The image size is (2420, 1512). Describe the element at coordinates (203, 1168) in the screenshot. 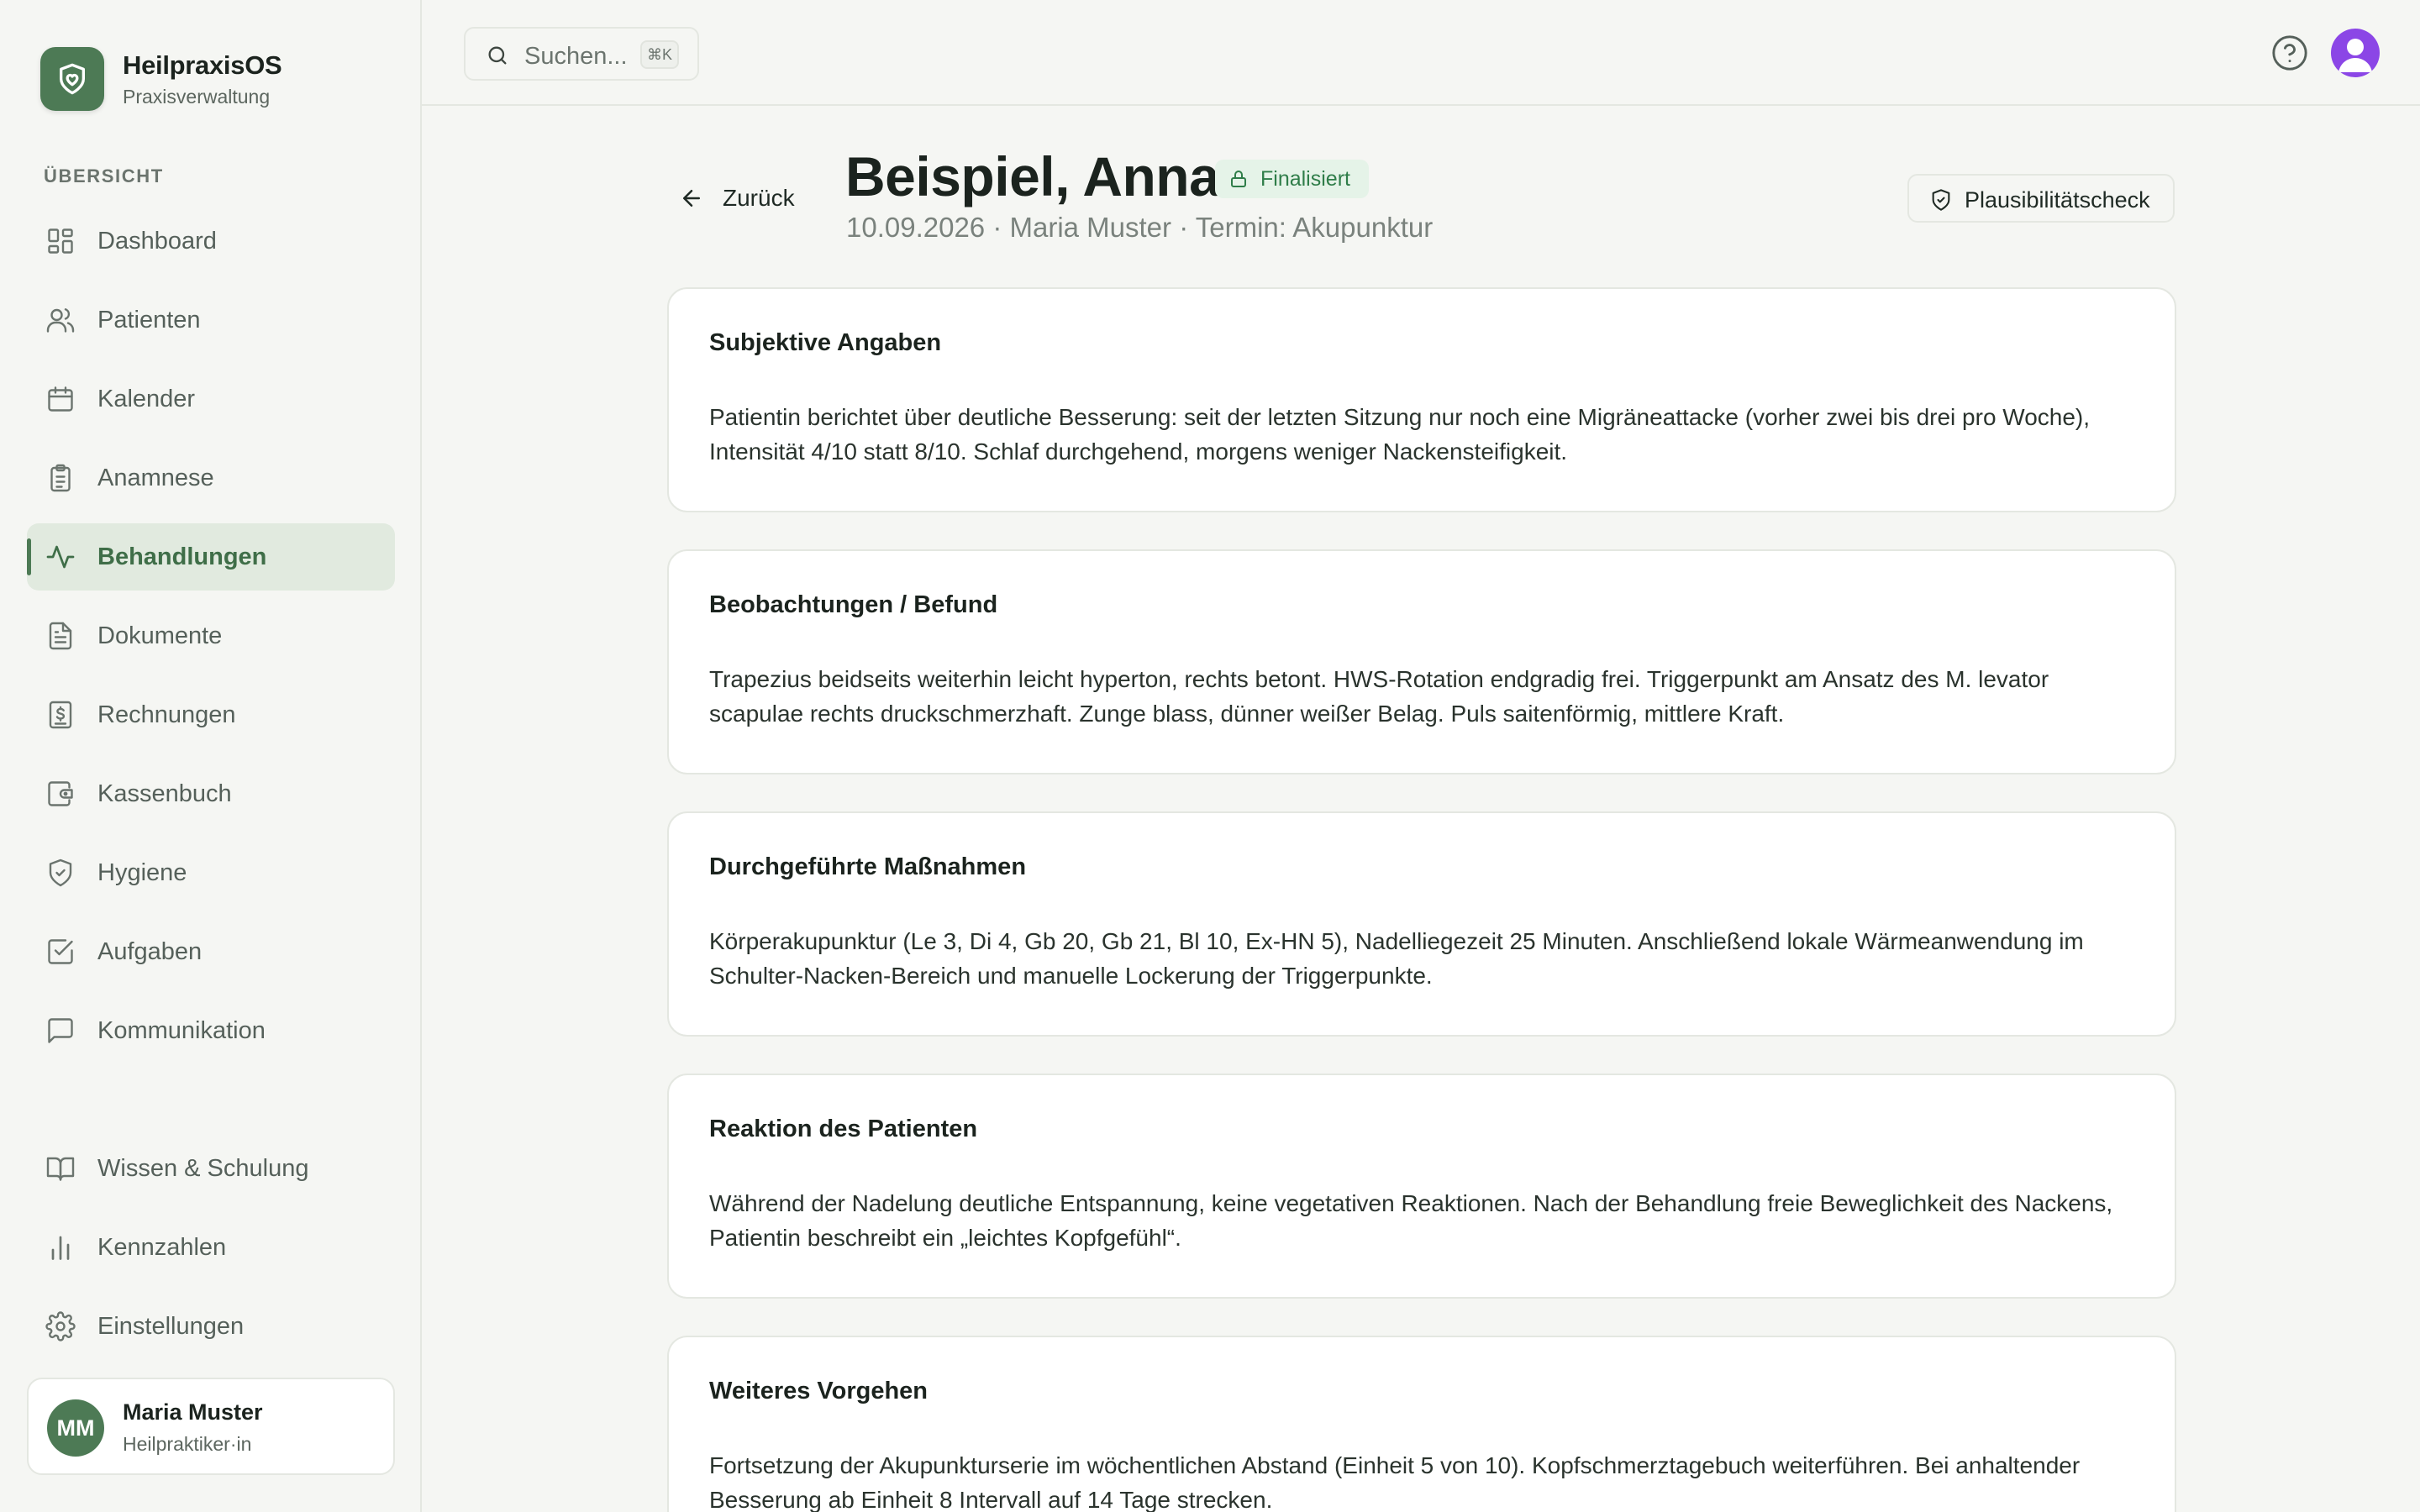

I see `sidebar-item-label: Wissen & Schulung` at that location.